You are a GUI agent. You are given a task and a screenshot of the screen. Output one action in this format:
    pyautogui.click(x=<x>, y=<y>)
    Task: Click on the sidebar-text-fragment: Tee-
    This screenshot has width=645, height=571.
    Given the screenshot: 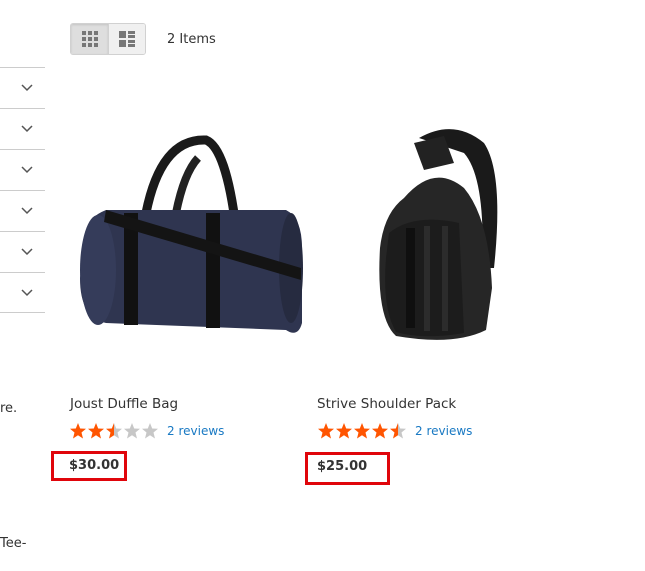 What is the action you would take?
    pyautogui.click(x=13, y=543)
    